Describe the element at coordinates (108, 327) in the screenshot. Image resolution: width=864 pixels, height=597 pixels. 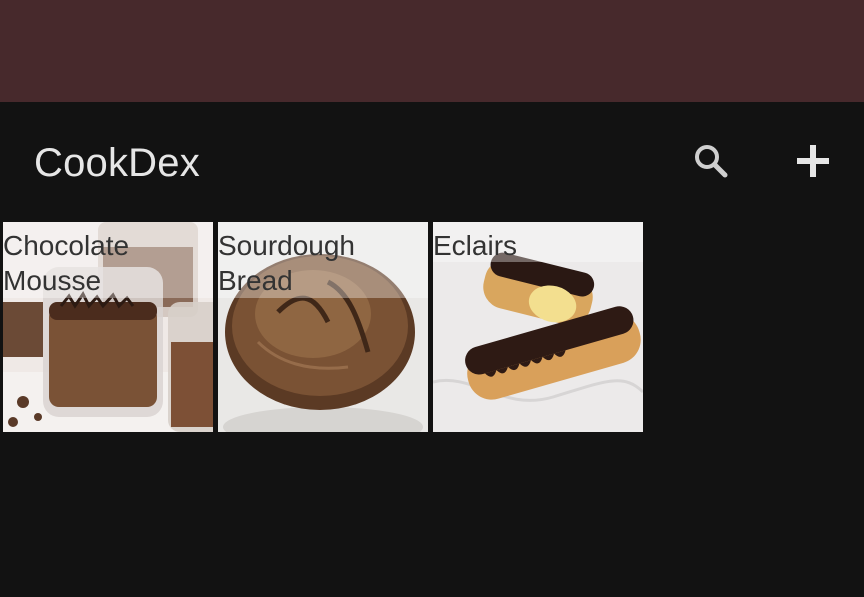
I see `recipe-card-chocolate-mousse: Chocolate Mousse` at that location.